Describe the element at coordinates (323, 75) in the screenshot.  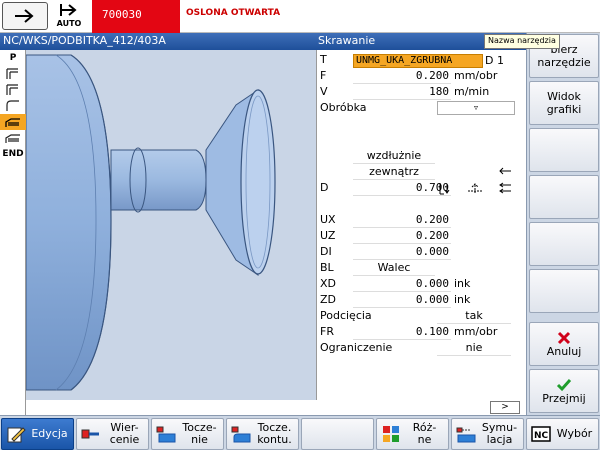
I see `param-label-f: F` at that location.